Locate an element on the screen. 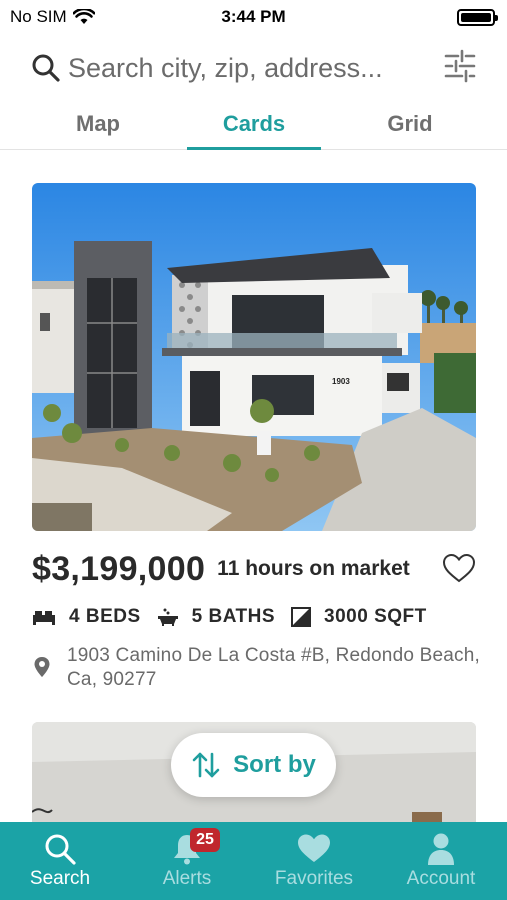 The width and height of the screenshot is (507, 900). alerts-badge: 25 is located at coordinates (205, 840).